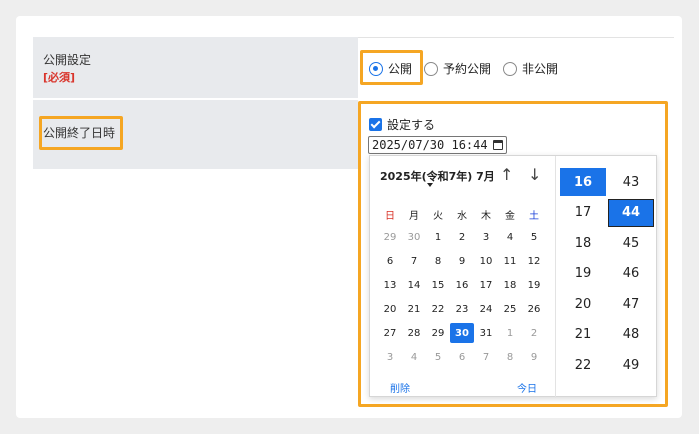 The height and width of the screenshot is (434, 699). What do you see at coordinates (437, 176) in the screenshot?
I see `month-title: 2025年(令和7年) 7月` at bounding box center [437, 176].